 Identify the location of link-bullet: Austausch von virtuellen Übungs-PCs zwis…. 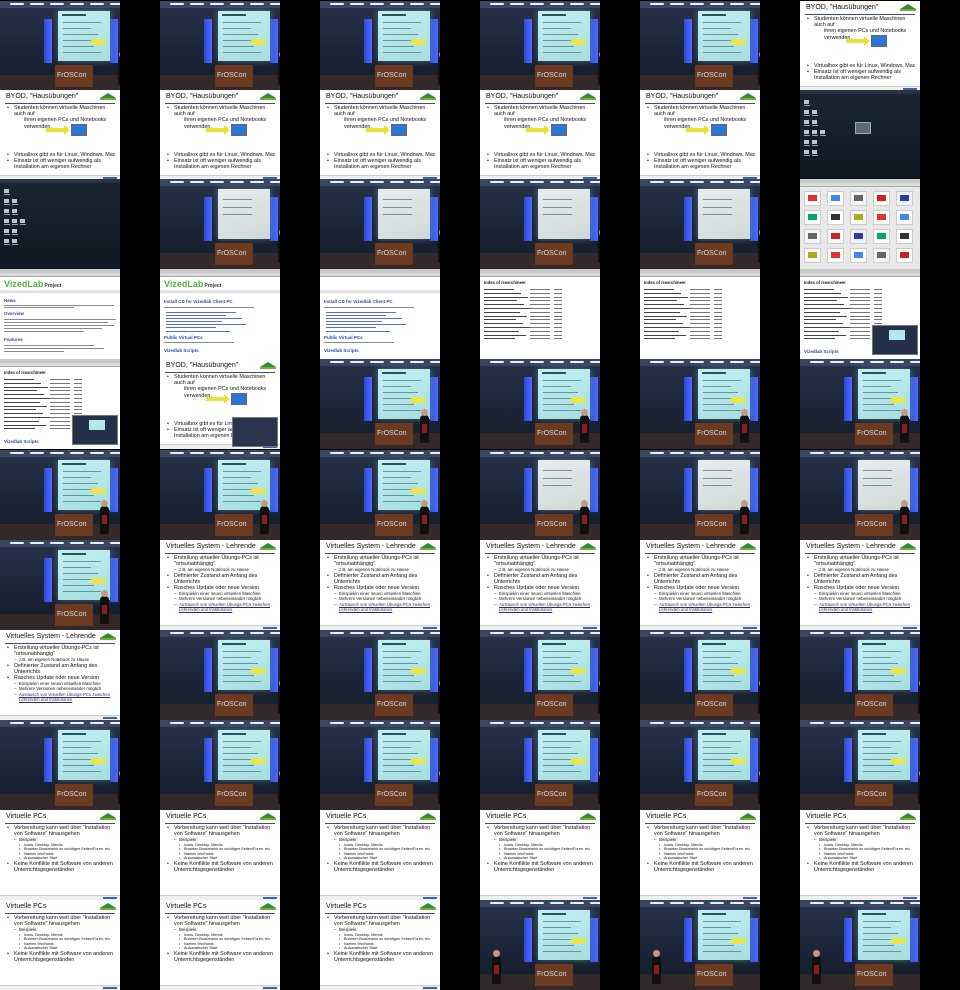
(861, 607).